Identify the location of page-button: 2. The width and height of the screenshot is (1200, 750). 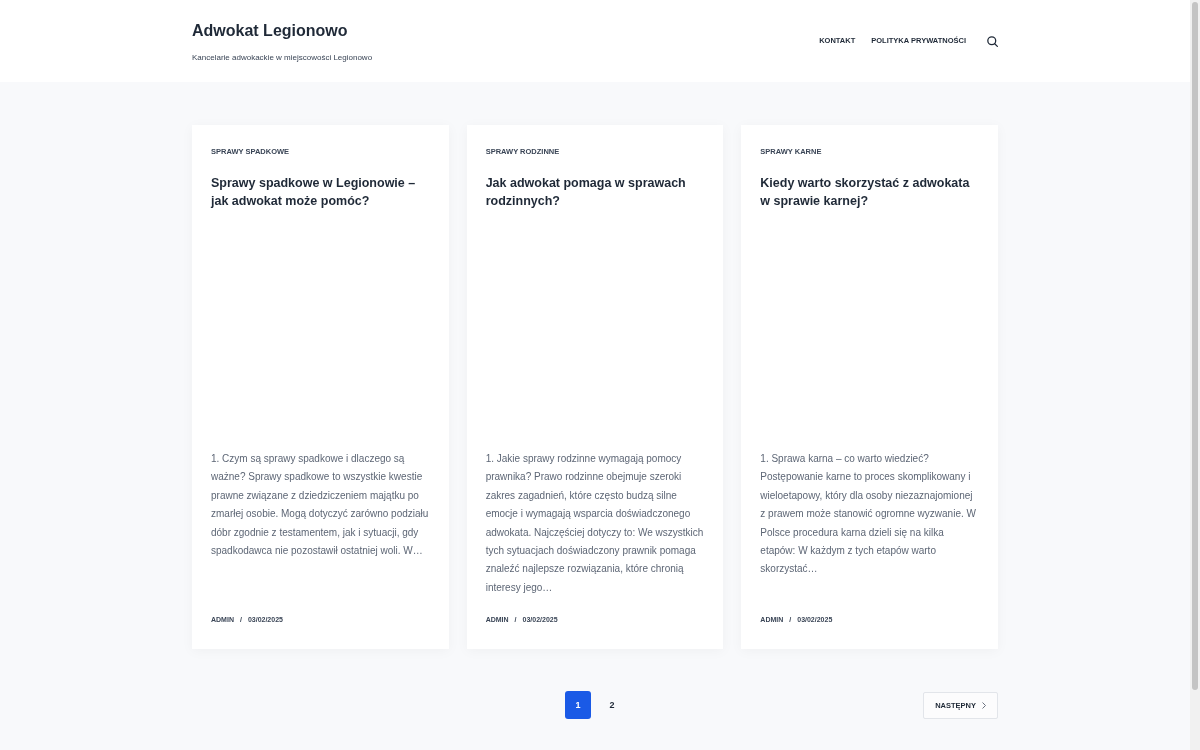
(612, 705).